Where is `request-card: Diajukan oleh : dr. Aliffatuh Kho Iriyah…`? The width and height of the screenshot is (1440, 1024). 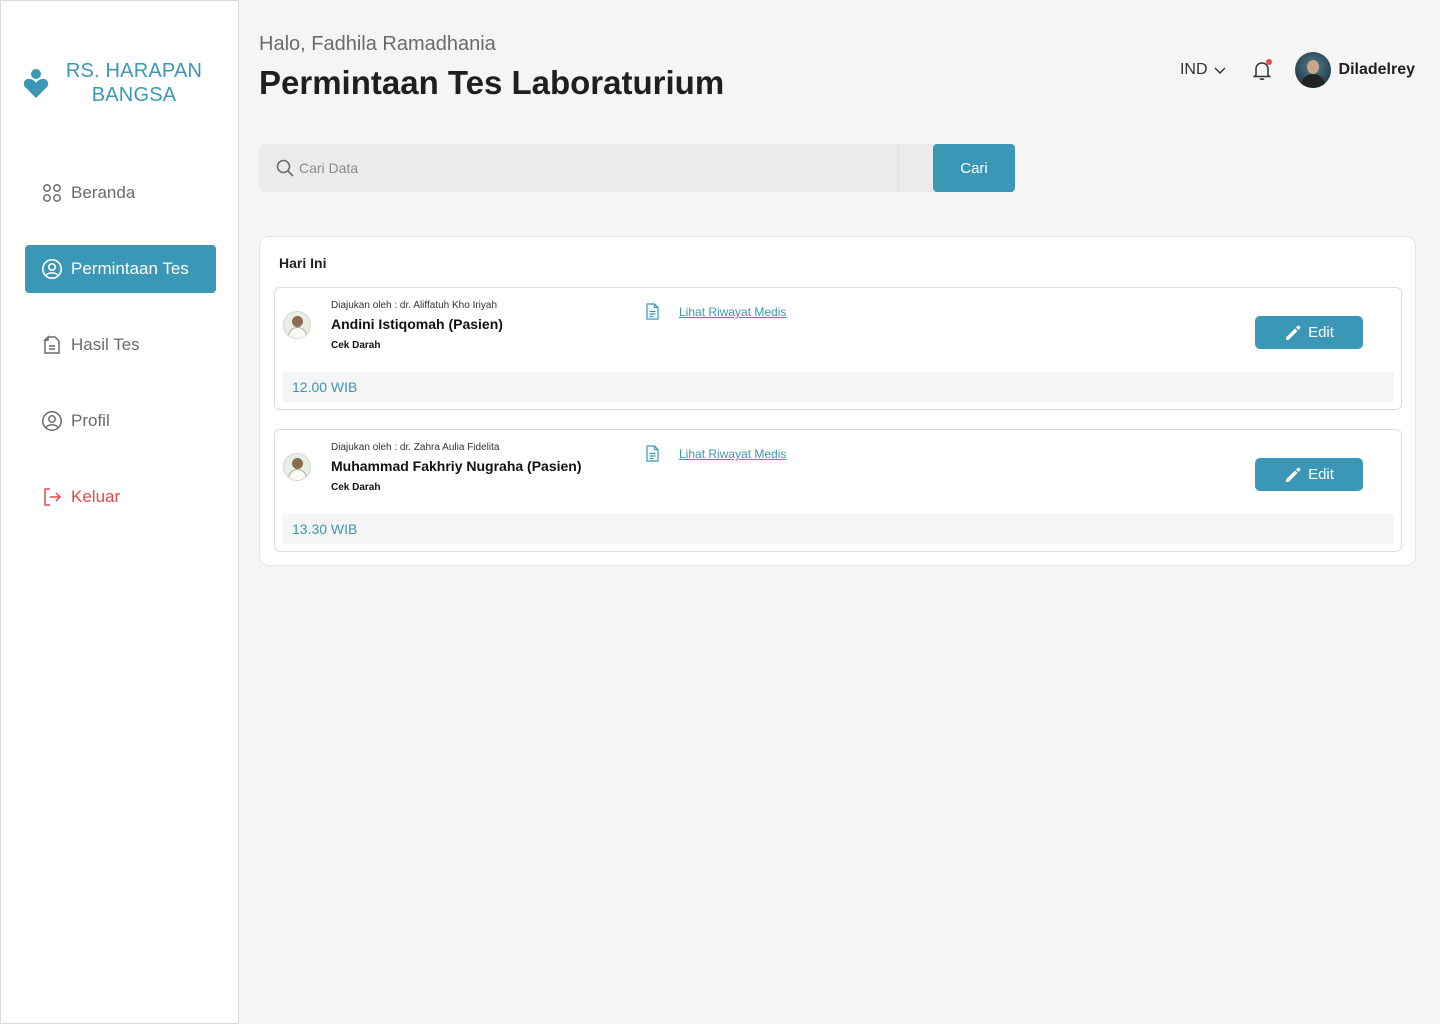
request-card: Diajukan oleh : dr. Aliffatuh Kho Iriyah… is located at coordinates (838, 348).